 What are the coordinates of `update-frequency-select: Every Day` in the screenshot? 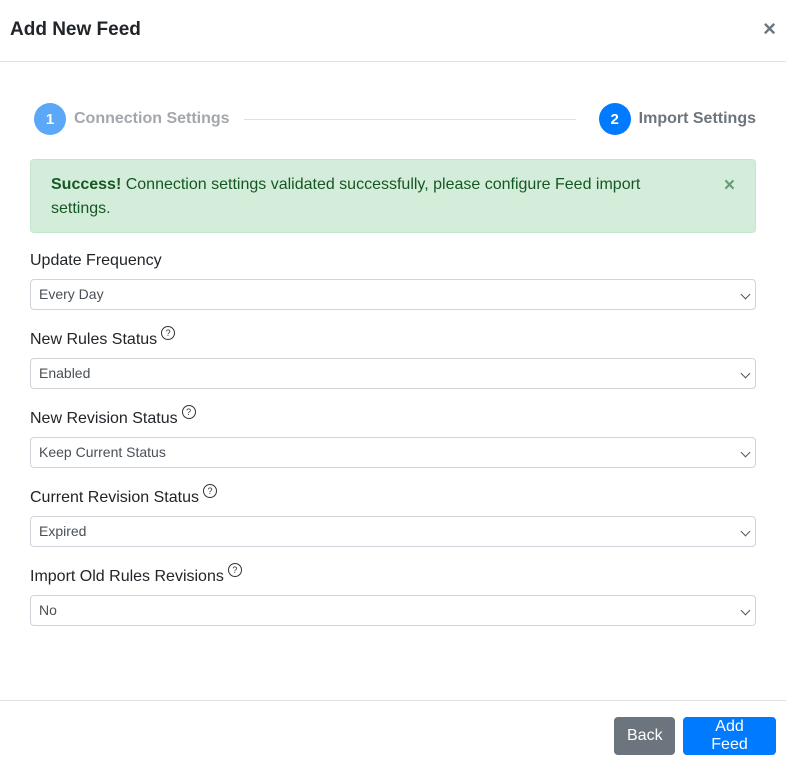 It's located at (393, 294).